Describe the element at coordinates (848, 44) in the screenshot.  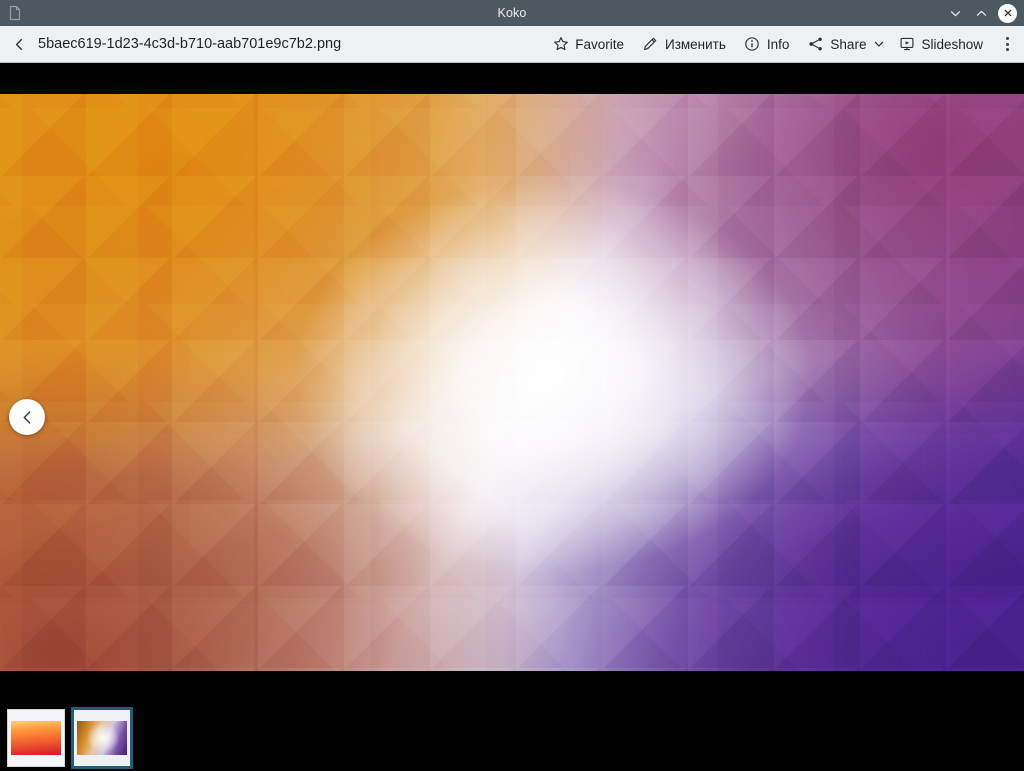
I see `share-label: Share` at that location.